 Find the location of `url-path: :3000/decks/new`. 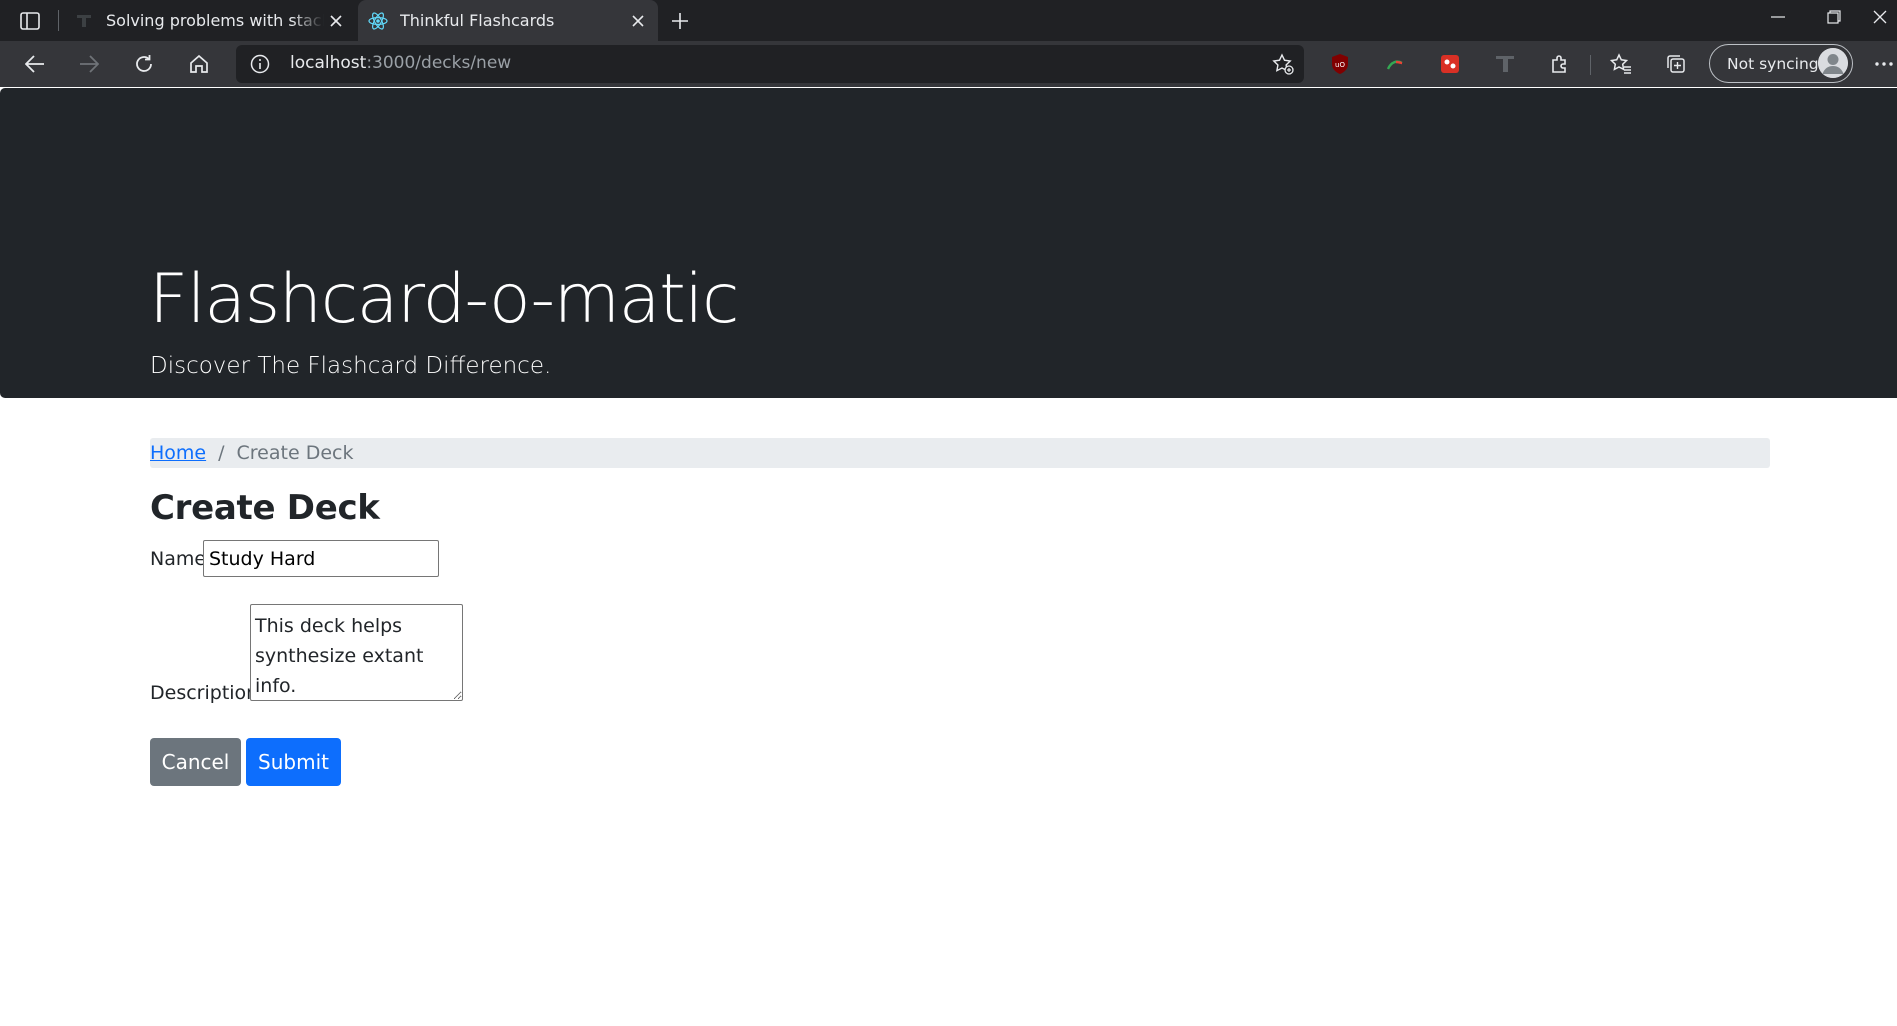

url-path: :3000/decks/new is located at coordinates (439, 63).